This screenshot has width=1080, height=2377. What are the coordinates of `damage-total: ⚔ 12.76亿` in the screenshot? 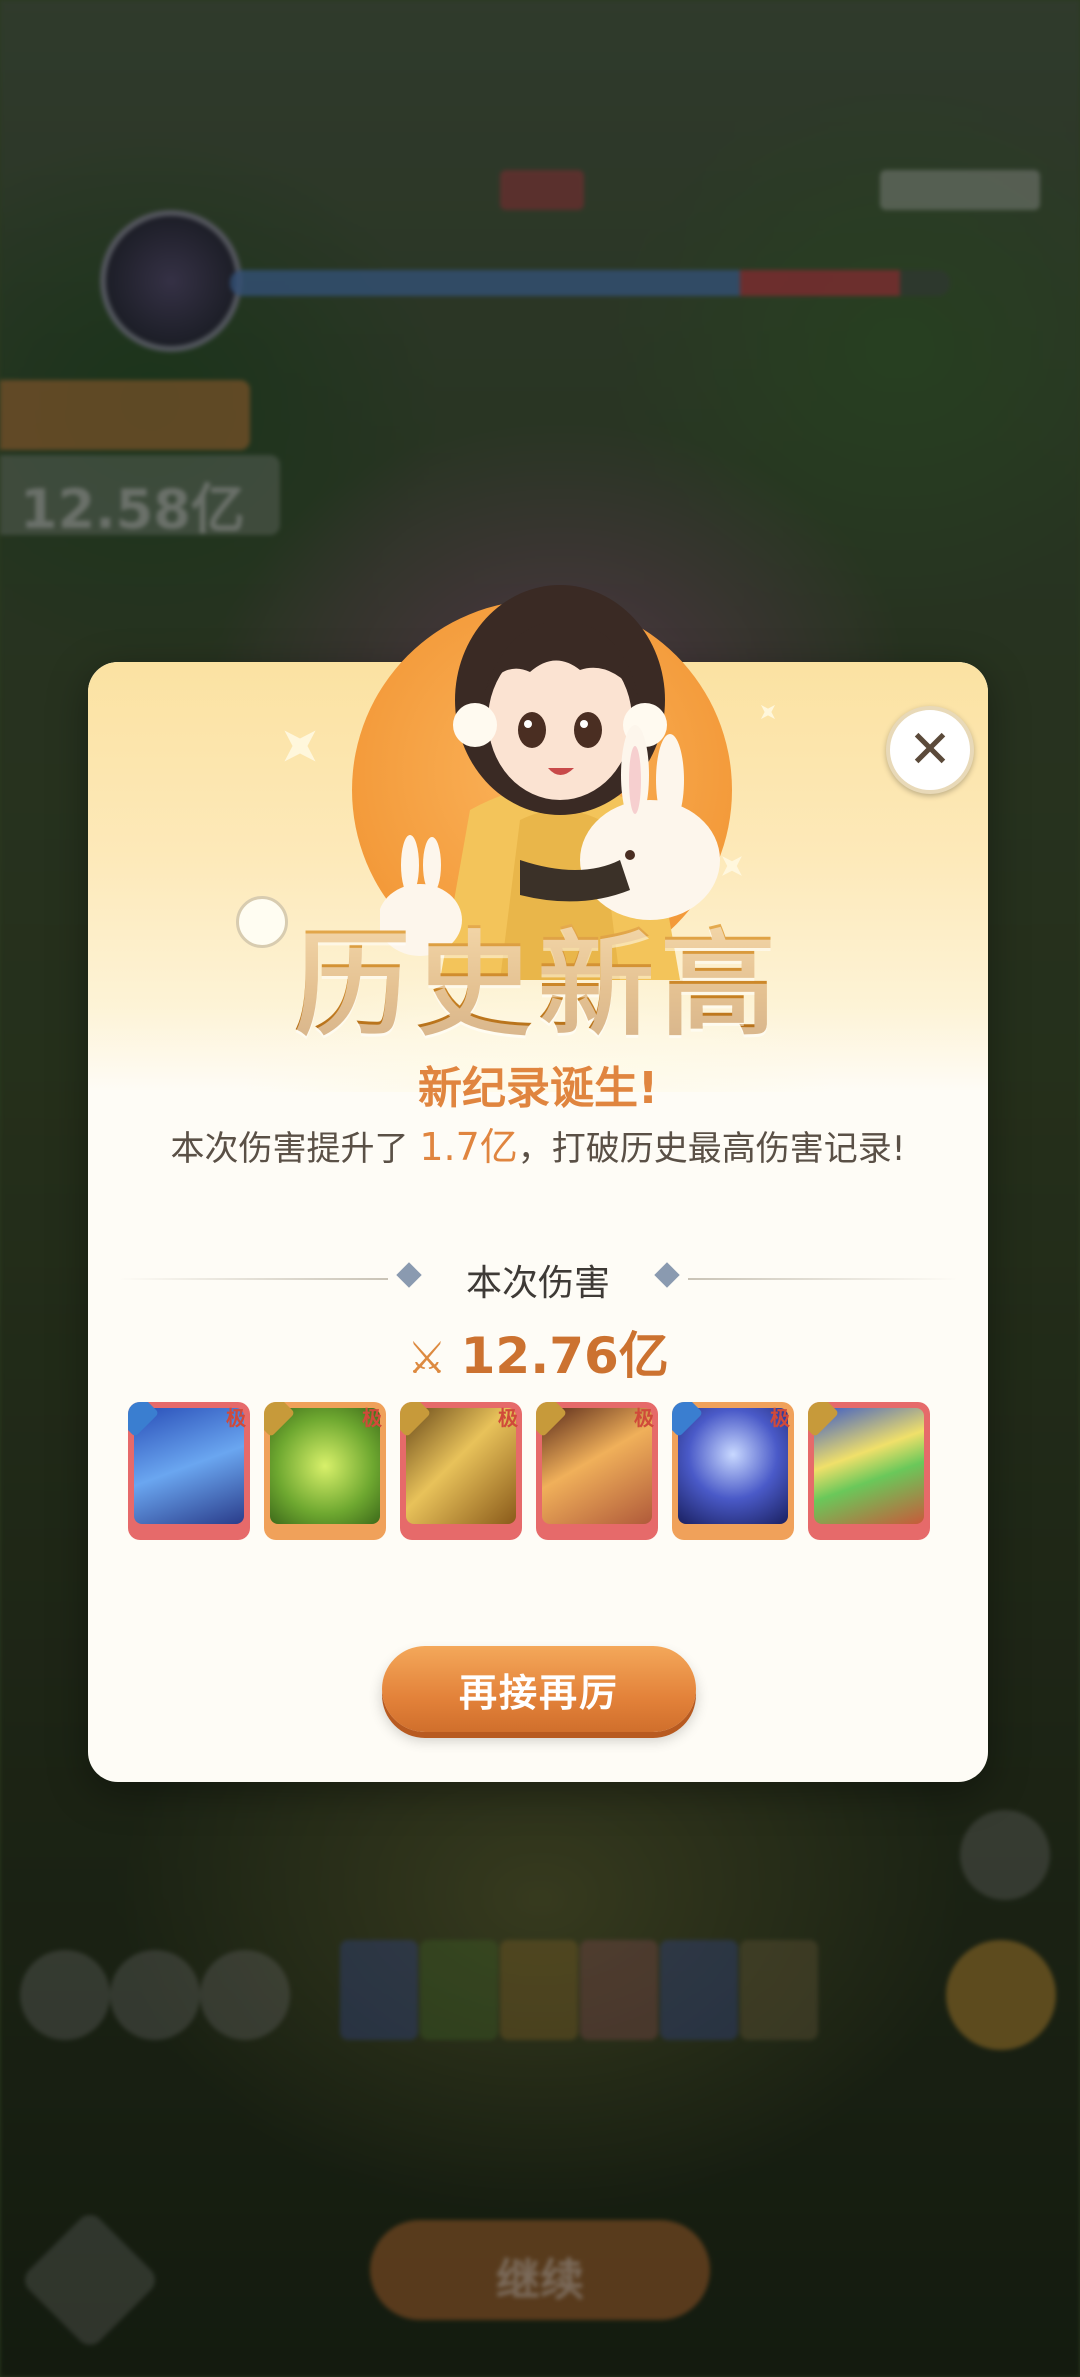 It's located at (538, 1352).